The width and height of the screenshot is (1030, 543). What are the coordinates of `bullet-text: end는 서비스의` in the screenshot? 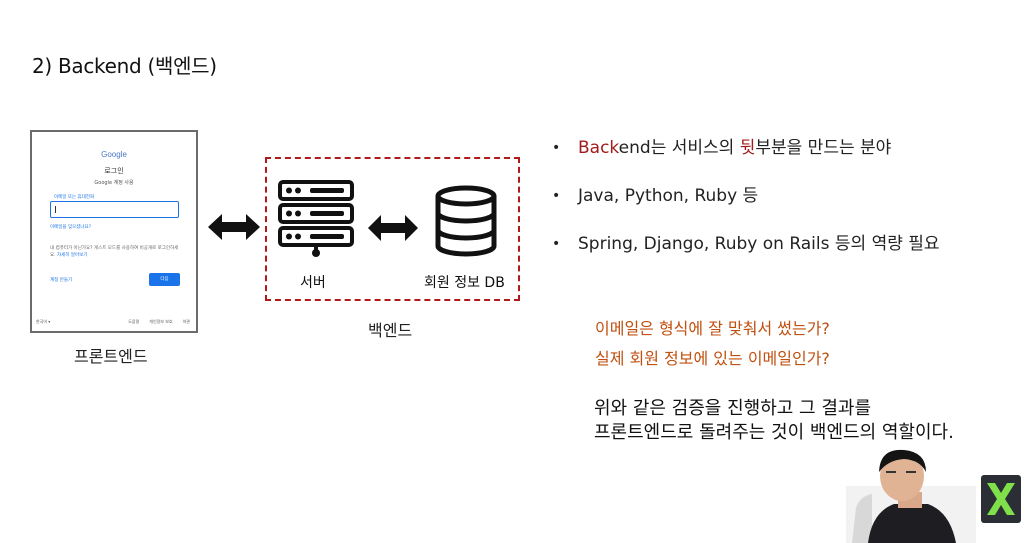 It's located at (679, 148).